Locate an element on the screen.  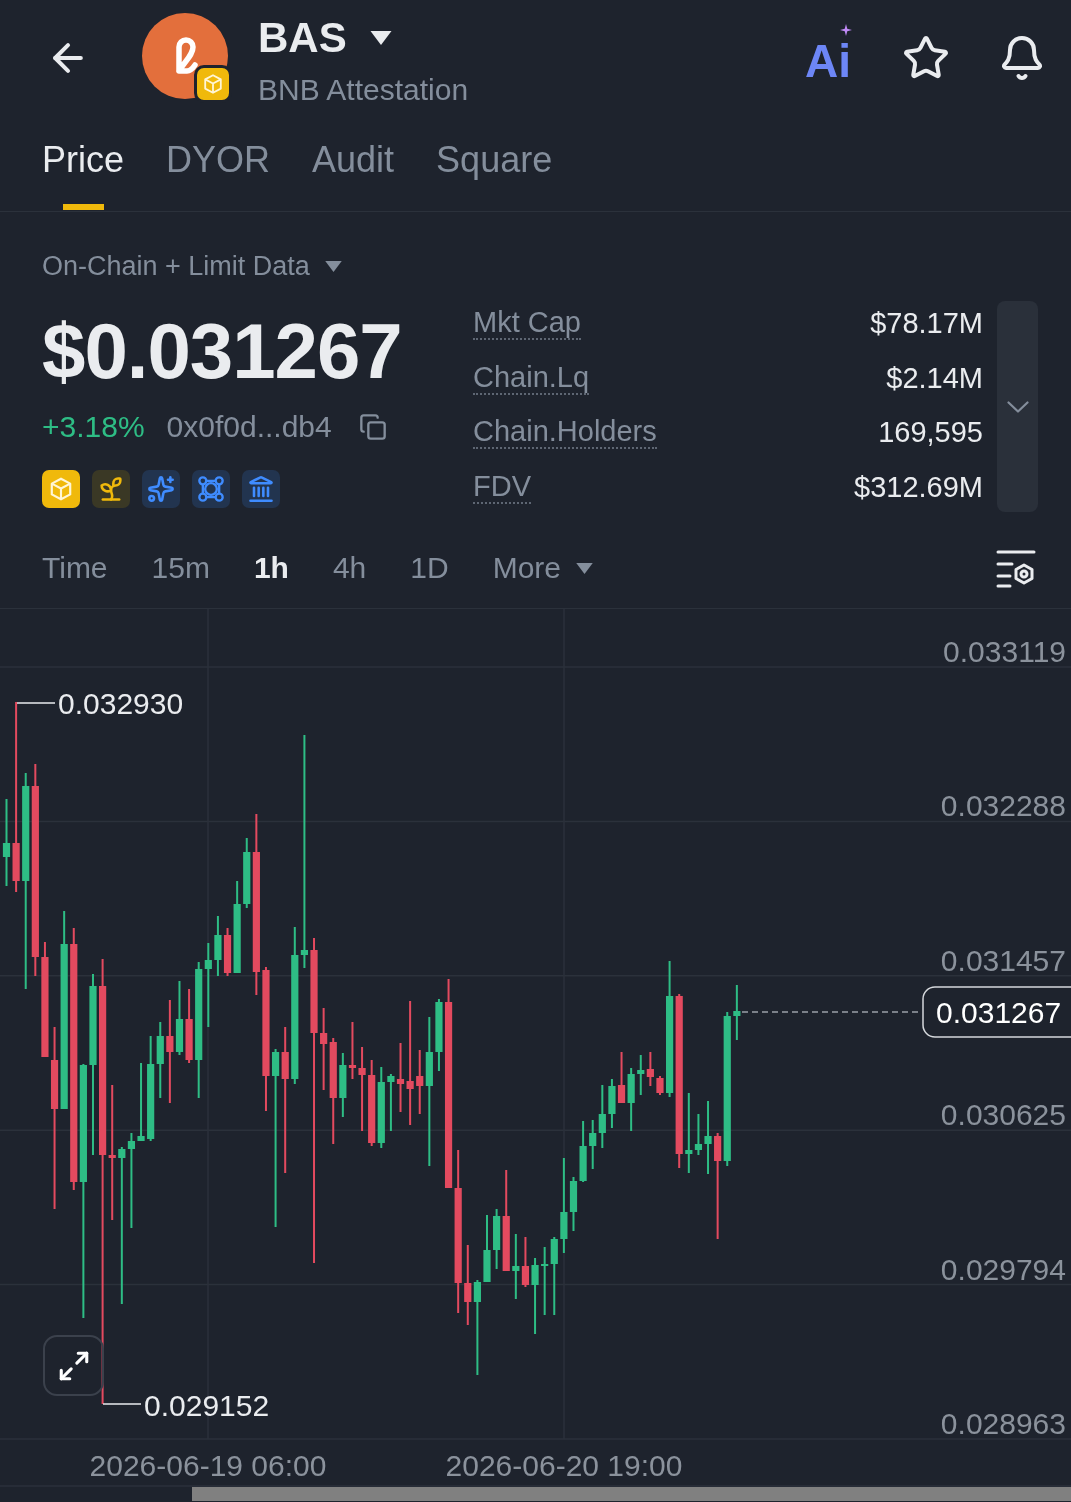
stat-value: $78.17M is located at coordinates (926, 323).